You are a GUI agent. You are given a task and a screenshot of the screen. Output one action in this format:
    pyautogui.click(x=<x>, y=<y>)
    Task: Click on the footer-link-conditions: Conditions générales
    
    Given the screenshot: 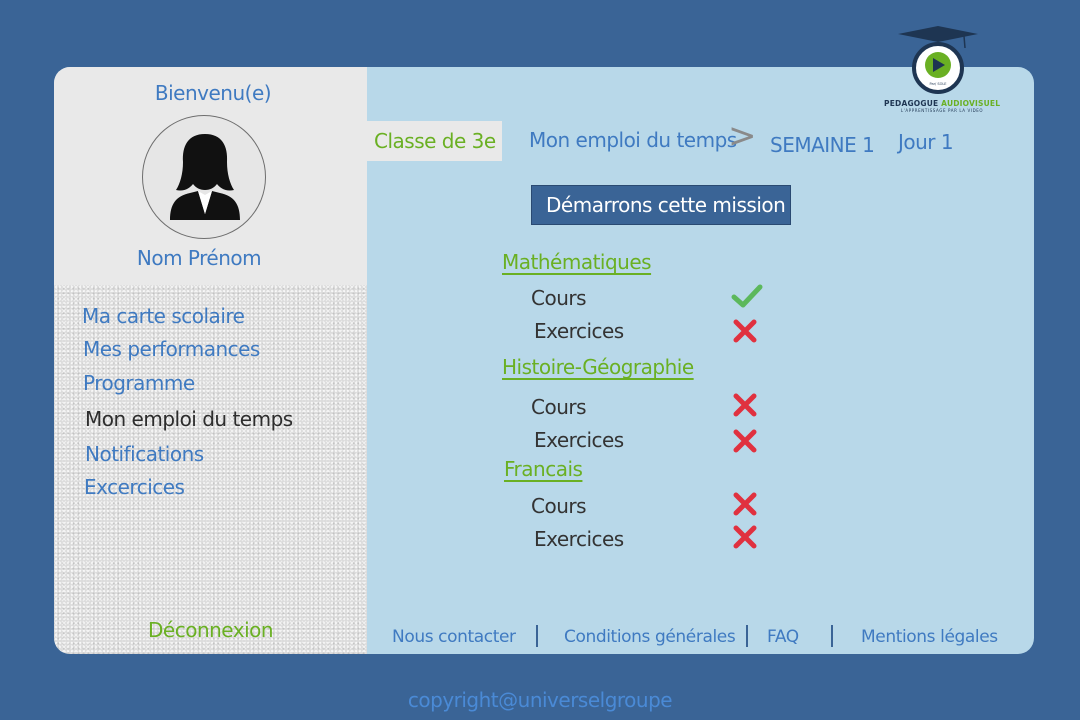 What is the action you would take?
    pyautogui.click(x=650, y=637)
    